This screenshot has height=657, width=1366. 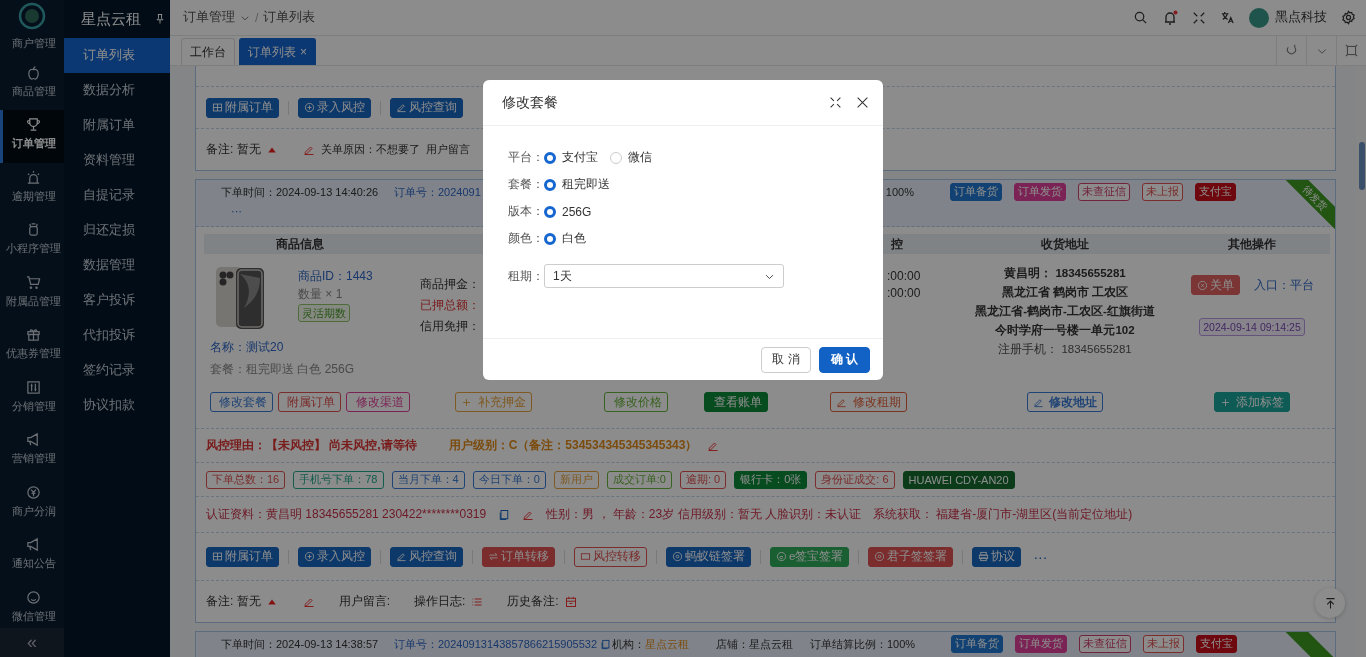 I want to click on package-text: 套餐：租完即送 白色 256G, so click(x=283, y=369).